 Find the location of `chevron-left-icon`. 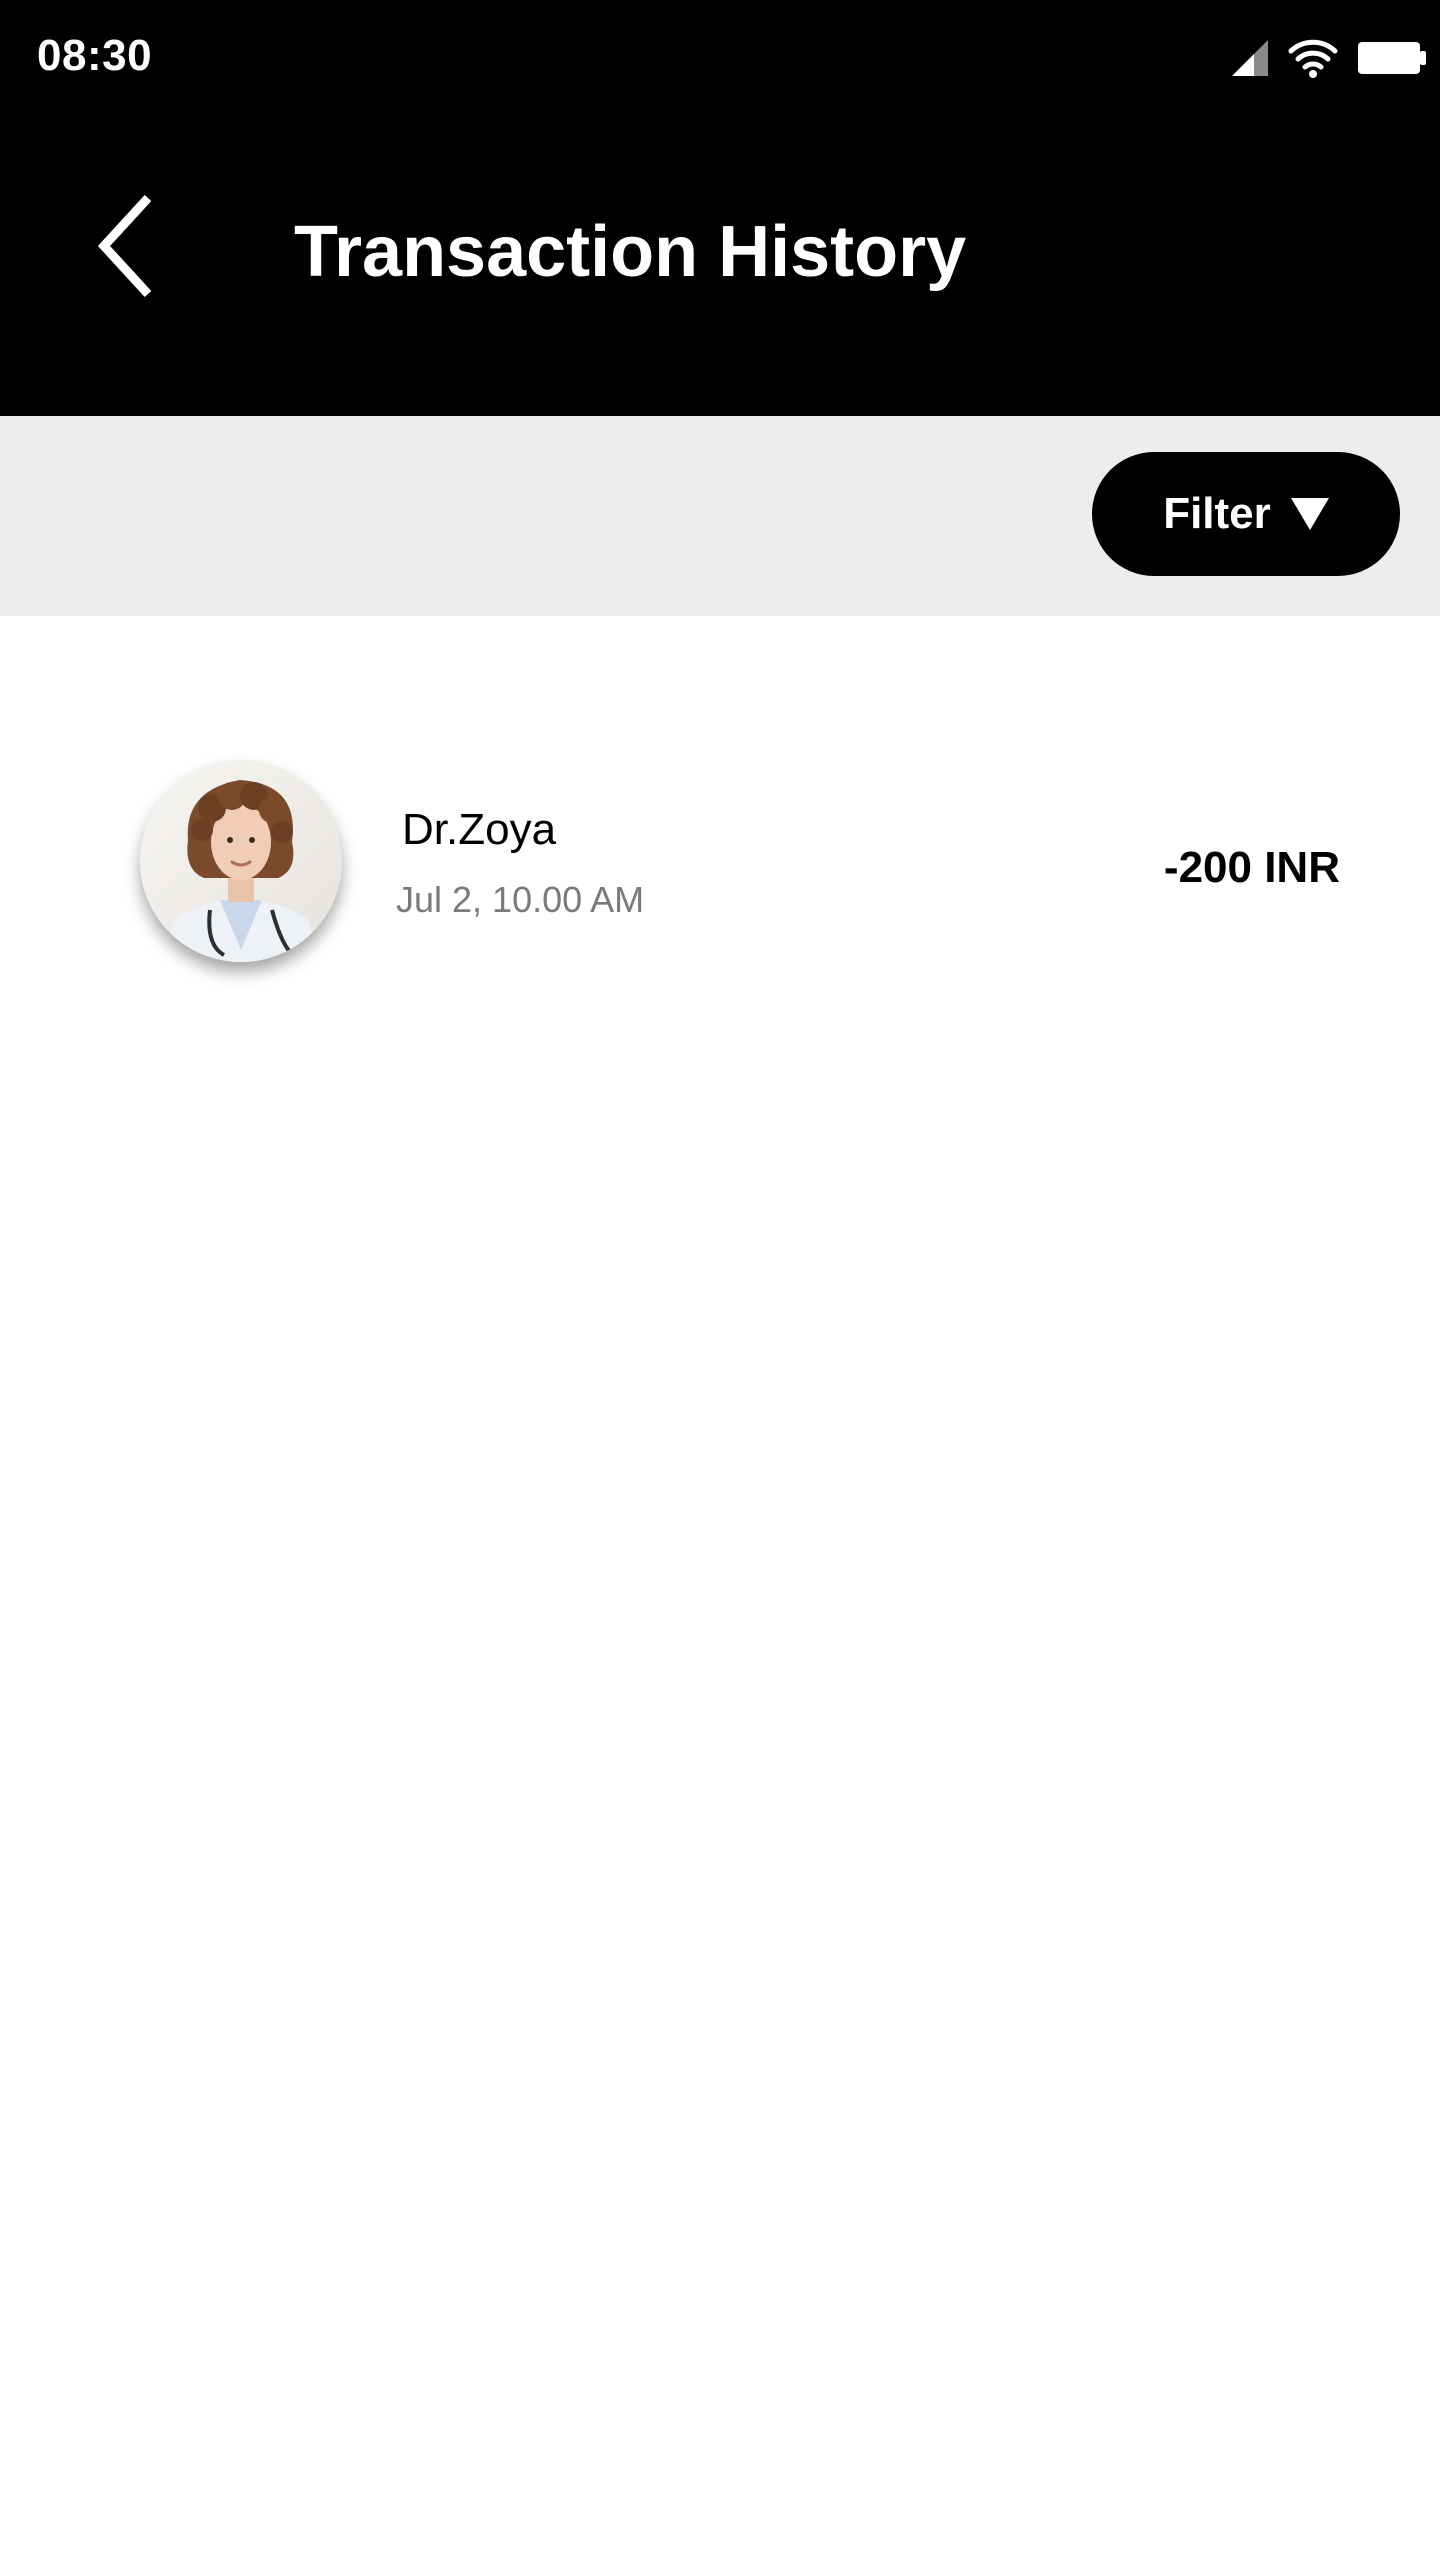

chevron-left-icon is located at coordinates (126, 248).